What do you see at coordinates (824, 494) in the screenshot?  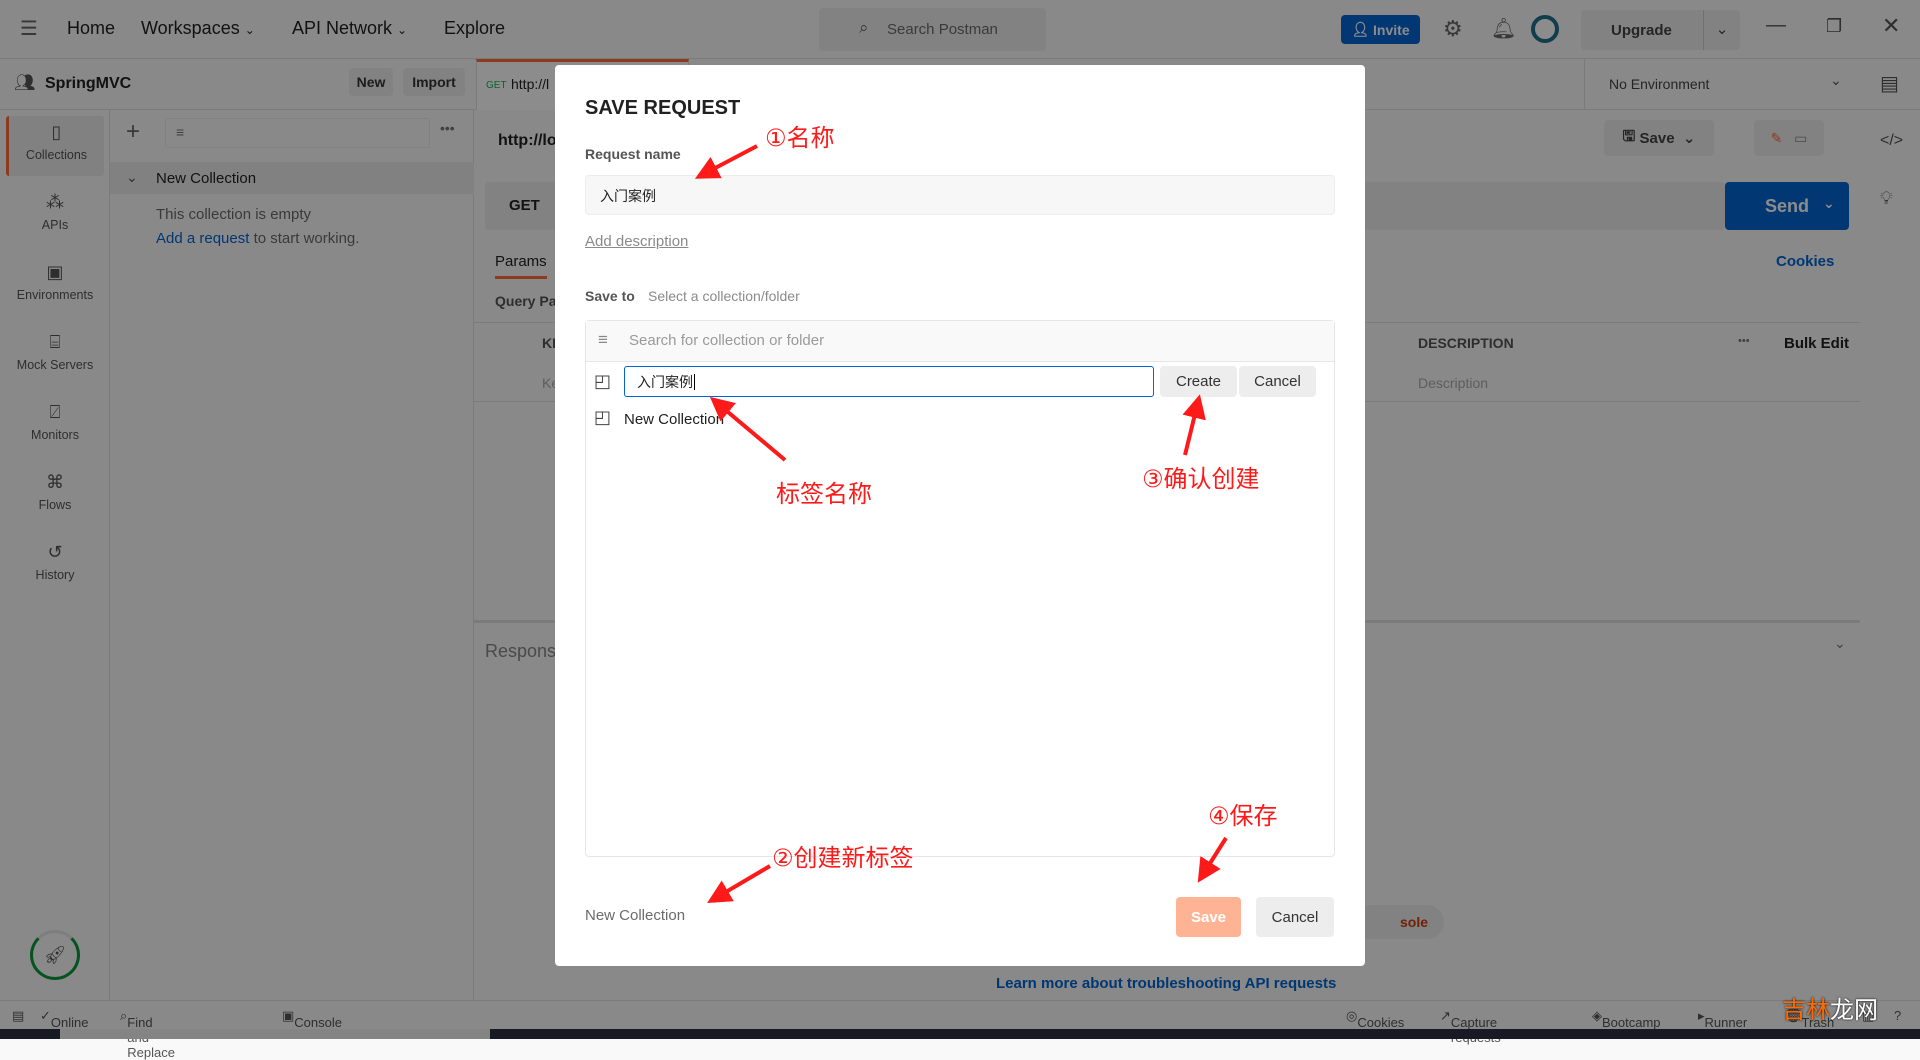 I see `annotation-tag-name: 标签名称` at bounding box center [824, 494].